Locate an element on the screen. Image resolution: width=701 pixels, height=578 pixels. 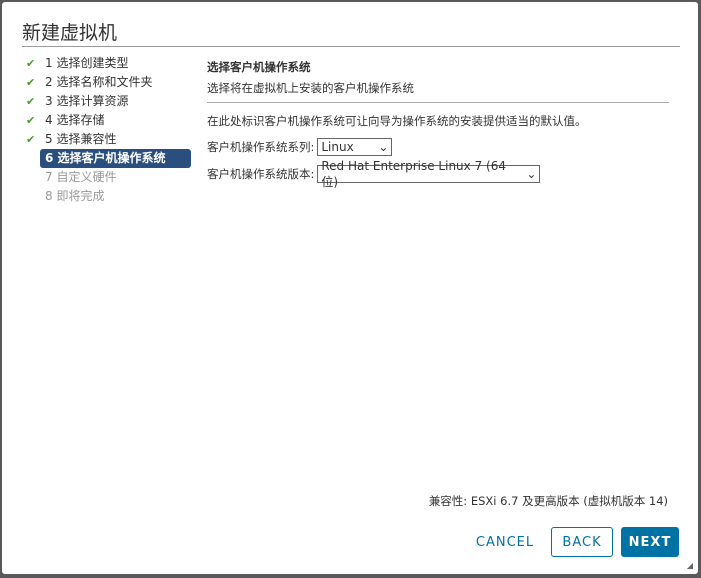
page-subheading: 选择将在虚拟机上安装的客户机操作系统 is located at coordinates (310, 88).